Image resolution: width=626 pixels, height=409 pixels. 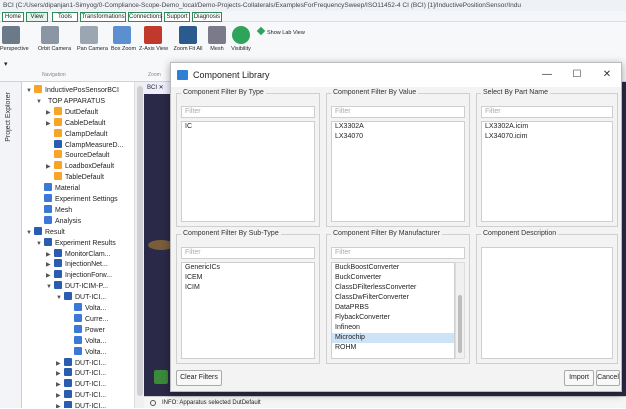 What do you see at coordinates (60, 405) in the screenshot?
I see `tree-toggle-icon: ▶` at bounding box center [60, 405].